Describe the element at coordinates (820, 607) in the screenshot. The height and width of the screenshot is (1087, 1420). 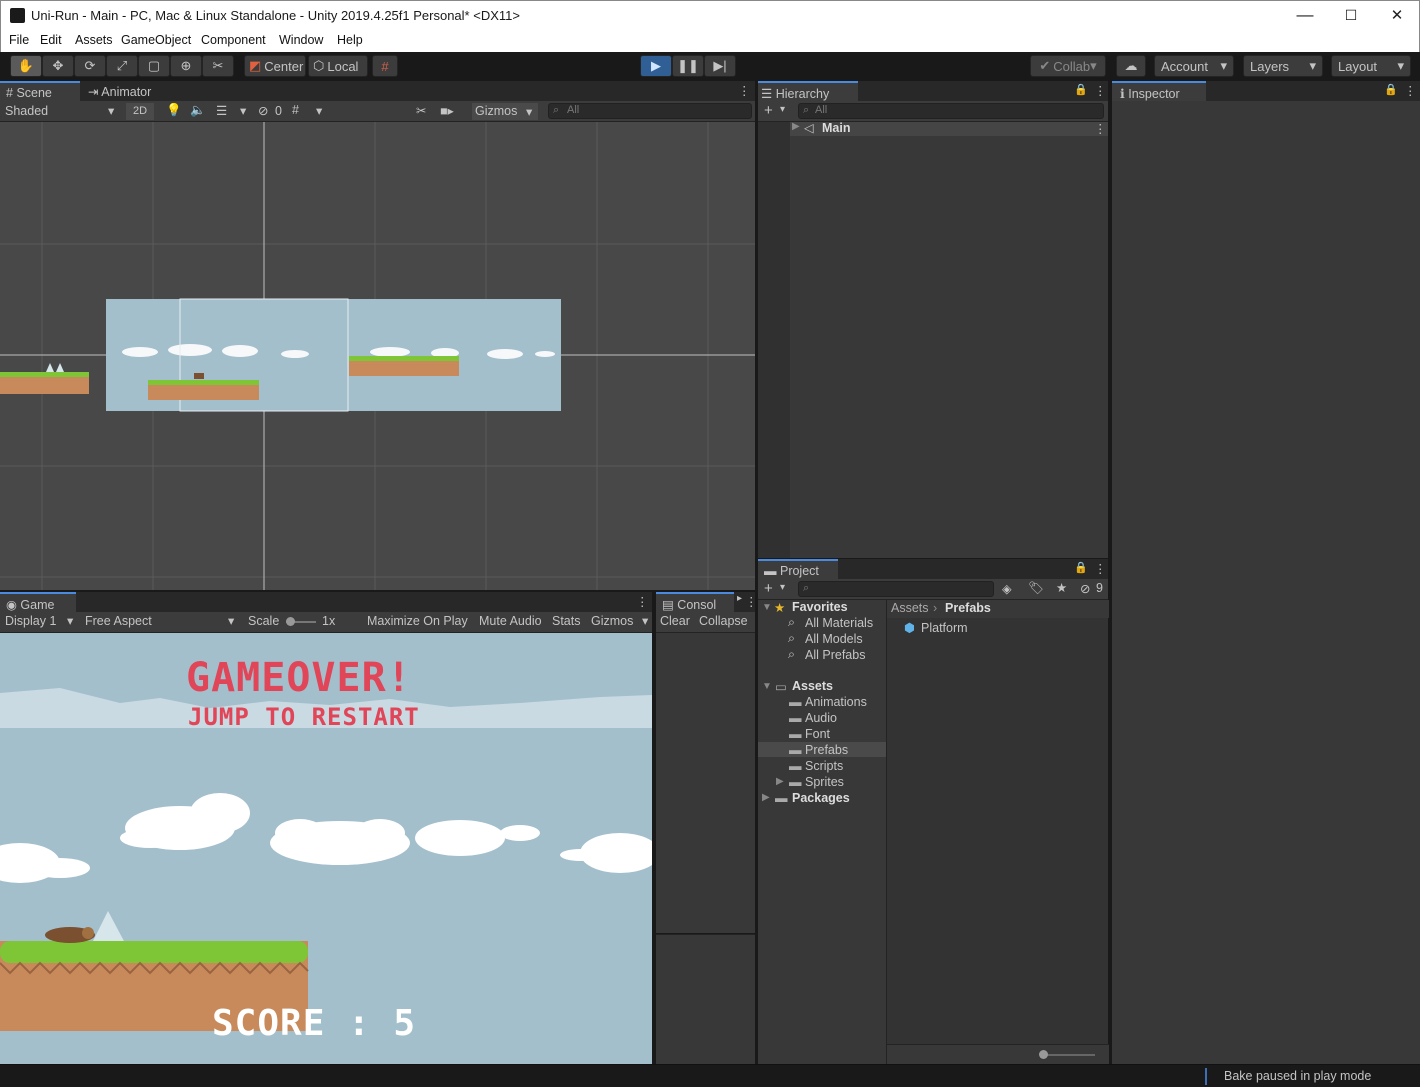
I see `favorites-header: Favorites` at that location.